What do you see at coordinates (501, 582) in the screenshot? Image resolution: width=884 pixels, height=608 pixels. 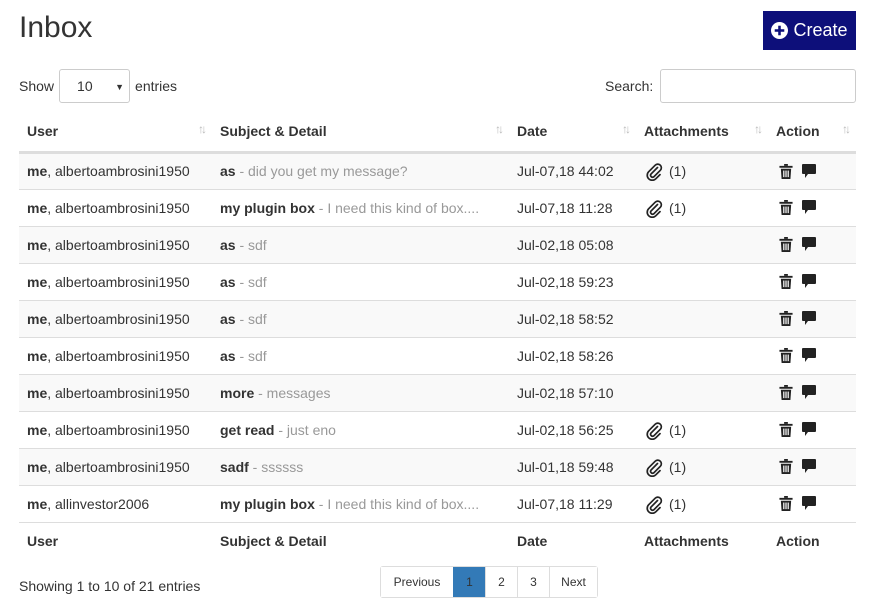 I see `page-button-2: 2` at bounding box center [501, 582].